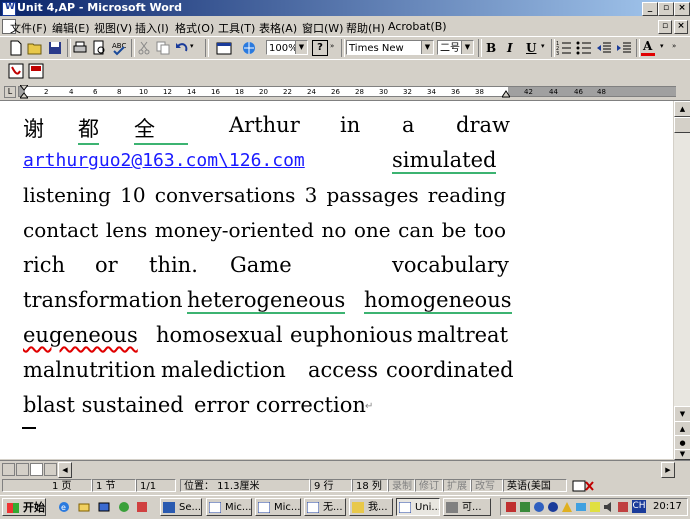 The width and height of the screenshot is (690, 519). I want to click on menu-insert: 插入(I), so click(152, 28).